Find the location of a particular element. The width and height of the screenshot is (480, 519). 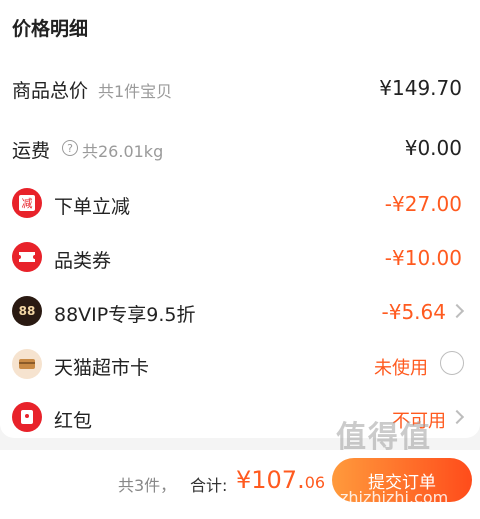

total-amount: ¥107.06 is located at coordinates (280, 480).